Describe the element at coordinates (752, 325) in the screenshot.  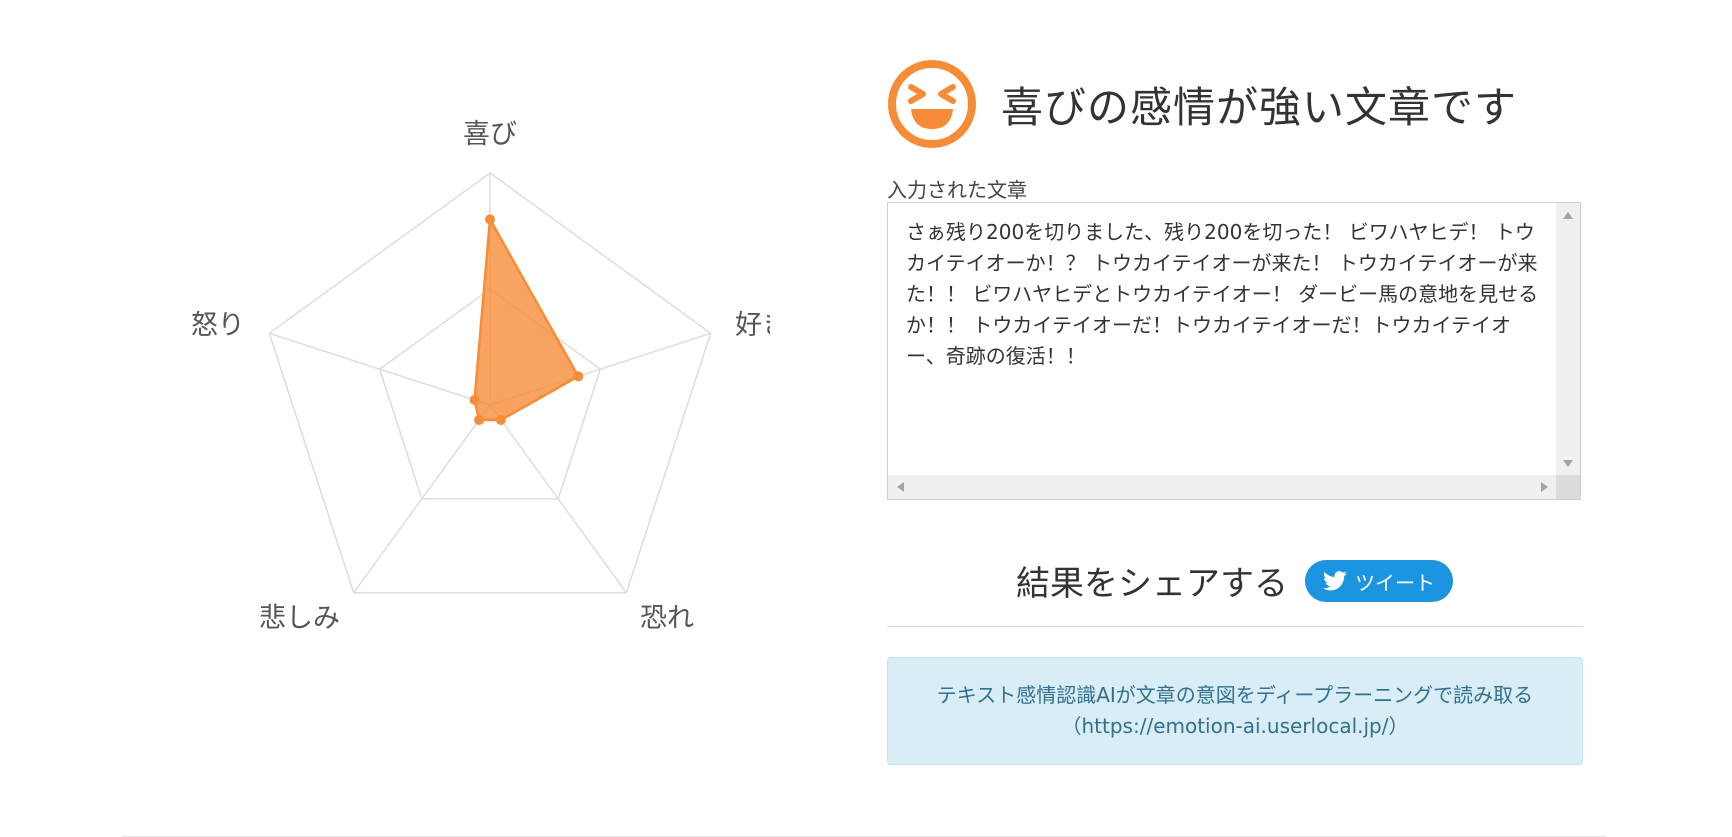
I see `radar-axis-label-1: 好き` at that location.